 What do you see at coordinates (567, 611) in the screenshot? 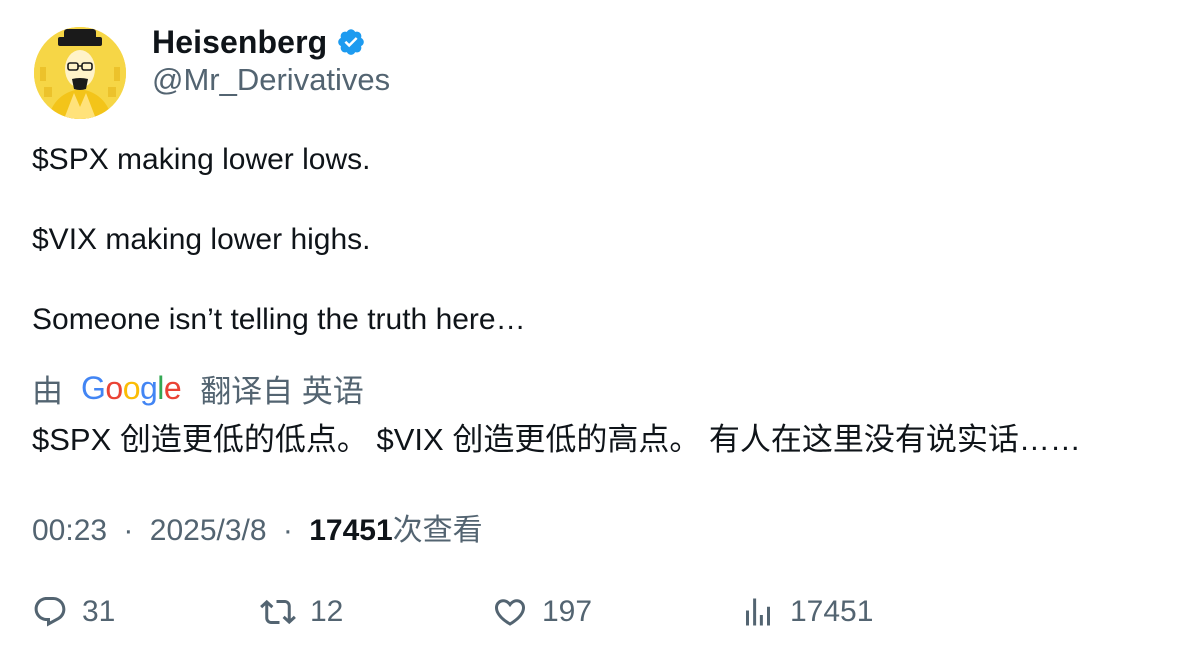
I see `like-count: 197` at bounding box center [567, 611].